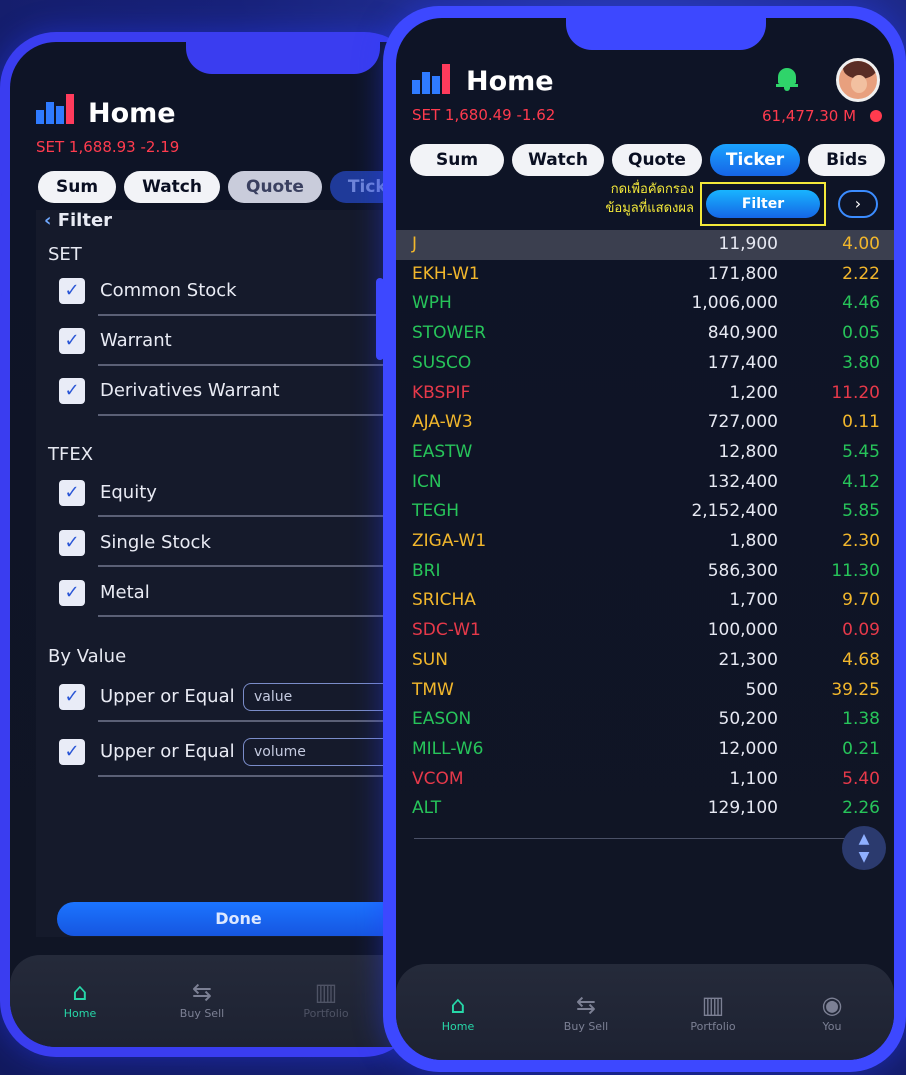 This screenshot has width=906, height=1075. What do you see at coordinates (72, 543) in the screenshot?
I see `checkbox-single-stock` at bounding box center [72, 543].